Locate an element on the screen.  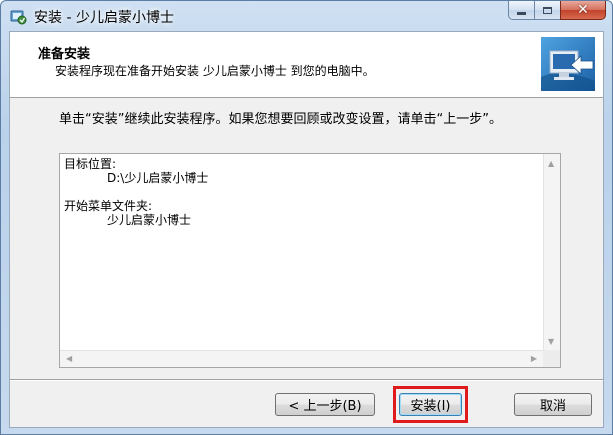
close-button: ✕ is located at coordinates (583, 10).